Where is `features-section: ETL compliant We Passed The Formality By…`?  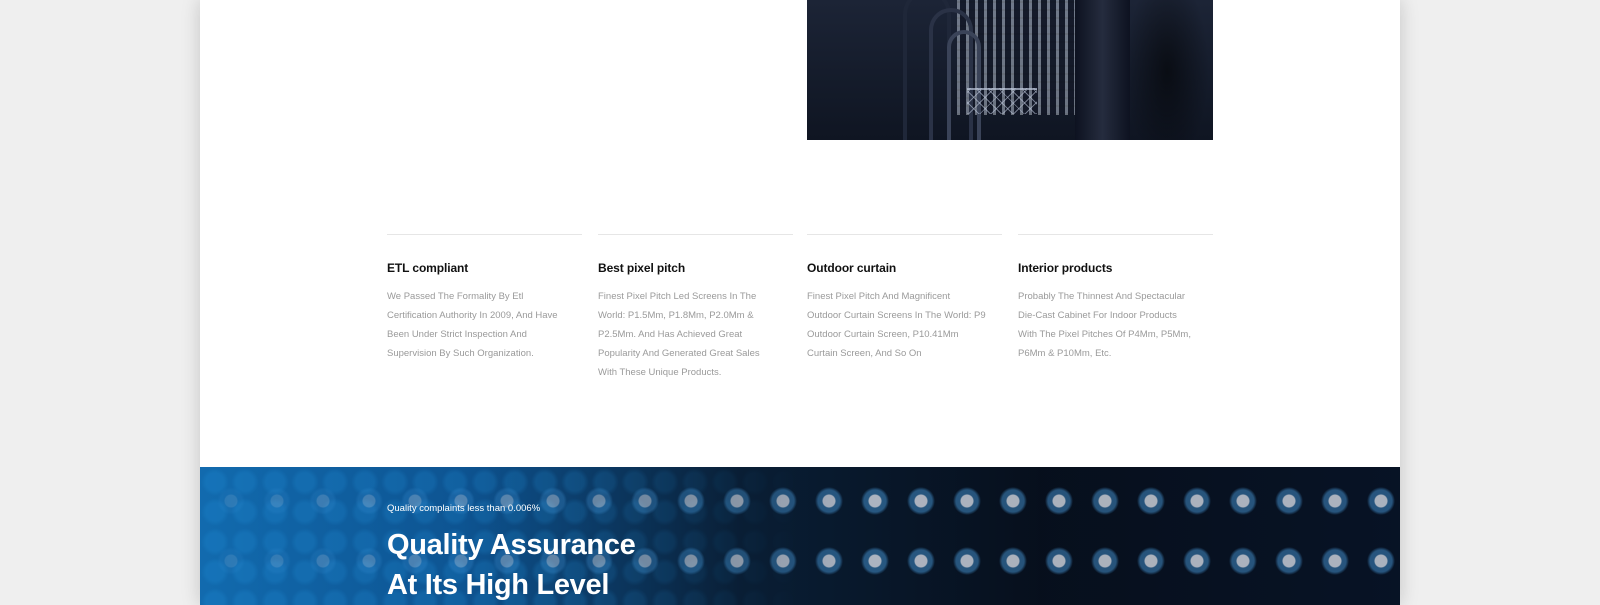
features-section: ETL compliant We Passed The Formality By… is located at coordinates (800, 314).